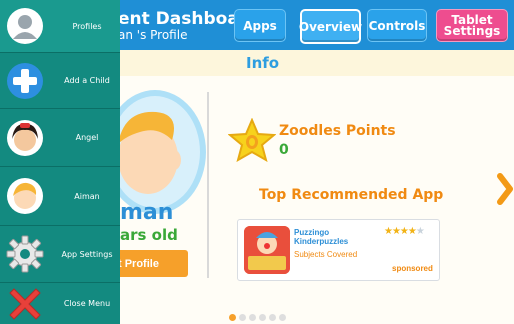 Image resolution: width=514 pixels, height=324 pixels. What do you see at coordinates (25, 304) in the screenshot?
I see `close-icon` at bounding box center [25, 304].